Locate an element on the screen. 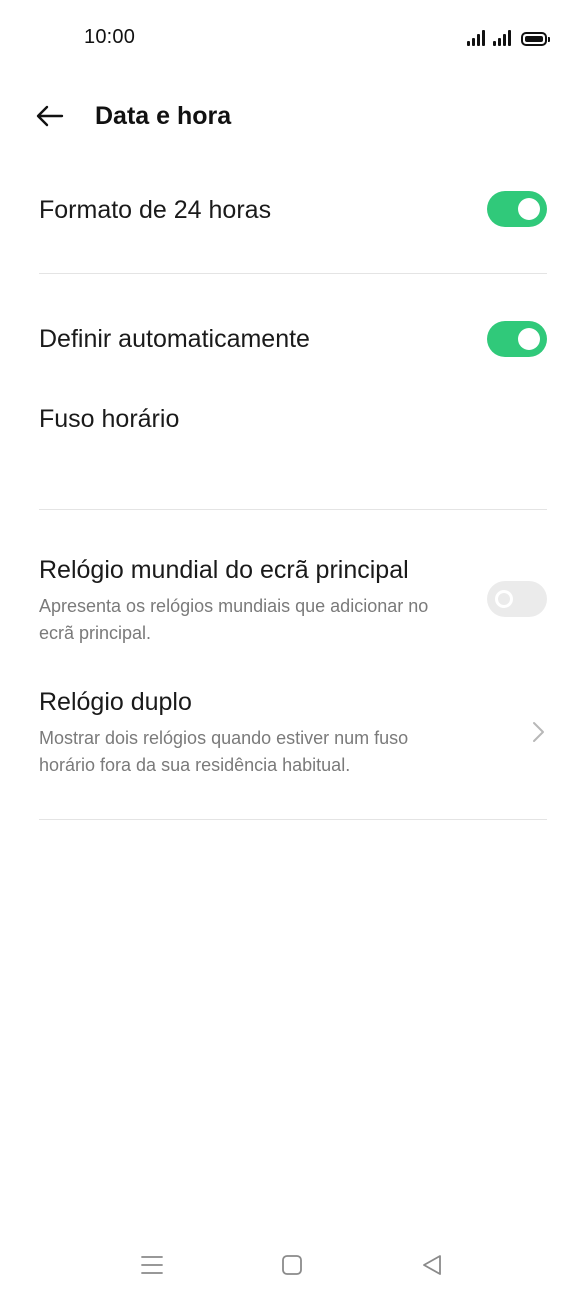 The height and width of the screenshot is (1300, 585). header: Data e hora is located at coordinates (292, 116).